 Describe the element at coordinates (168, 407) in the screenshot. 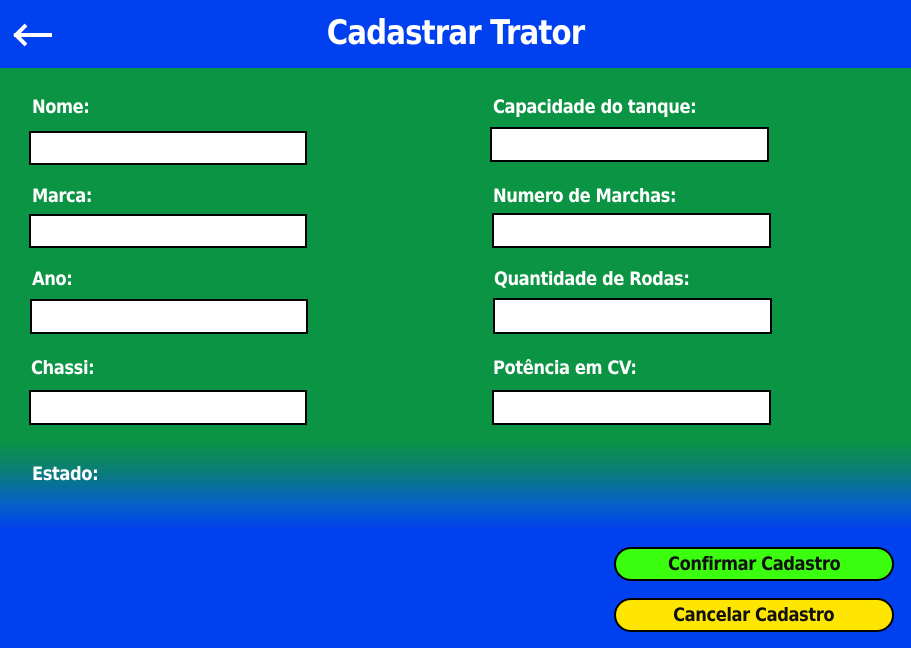

I see `chassi-field` at that location.